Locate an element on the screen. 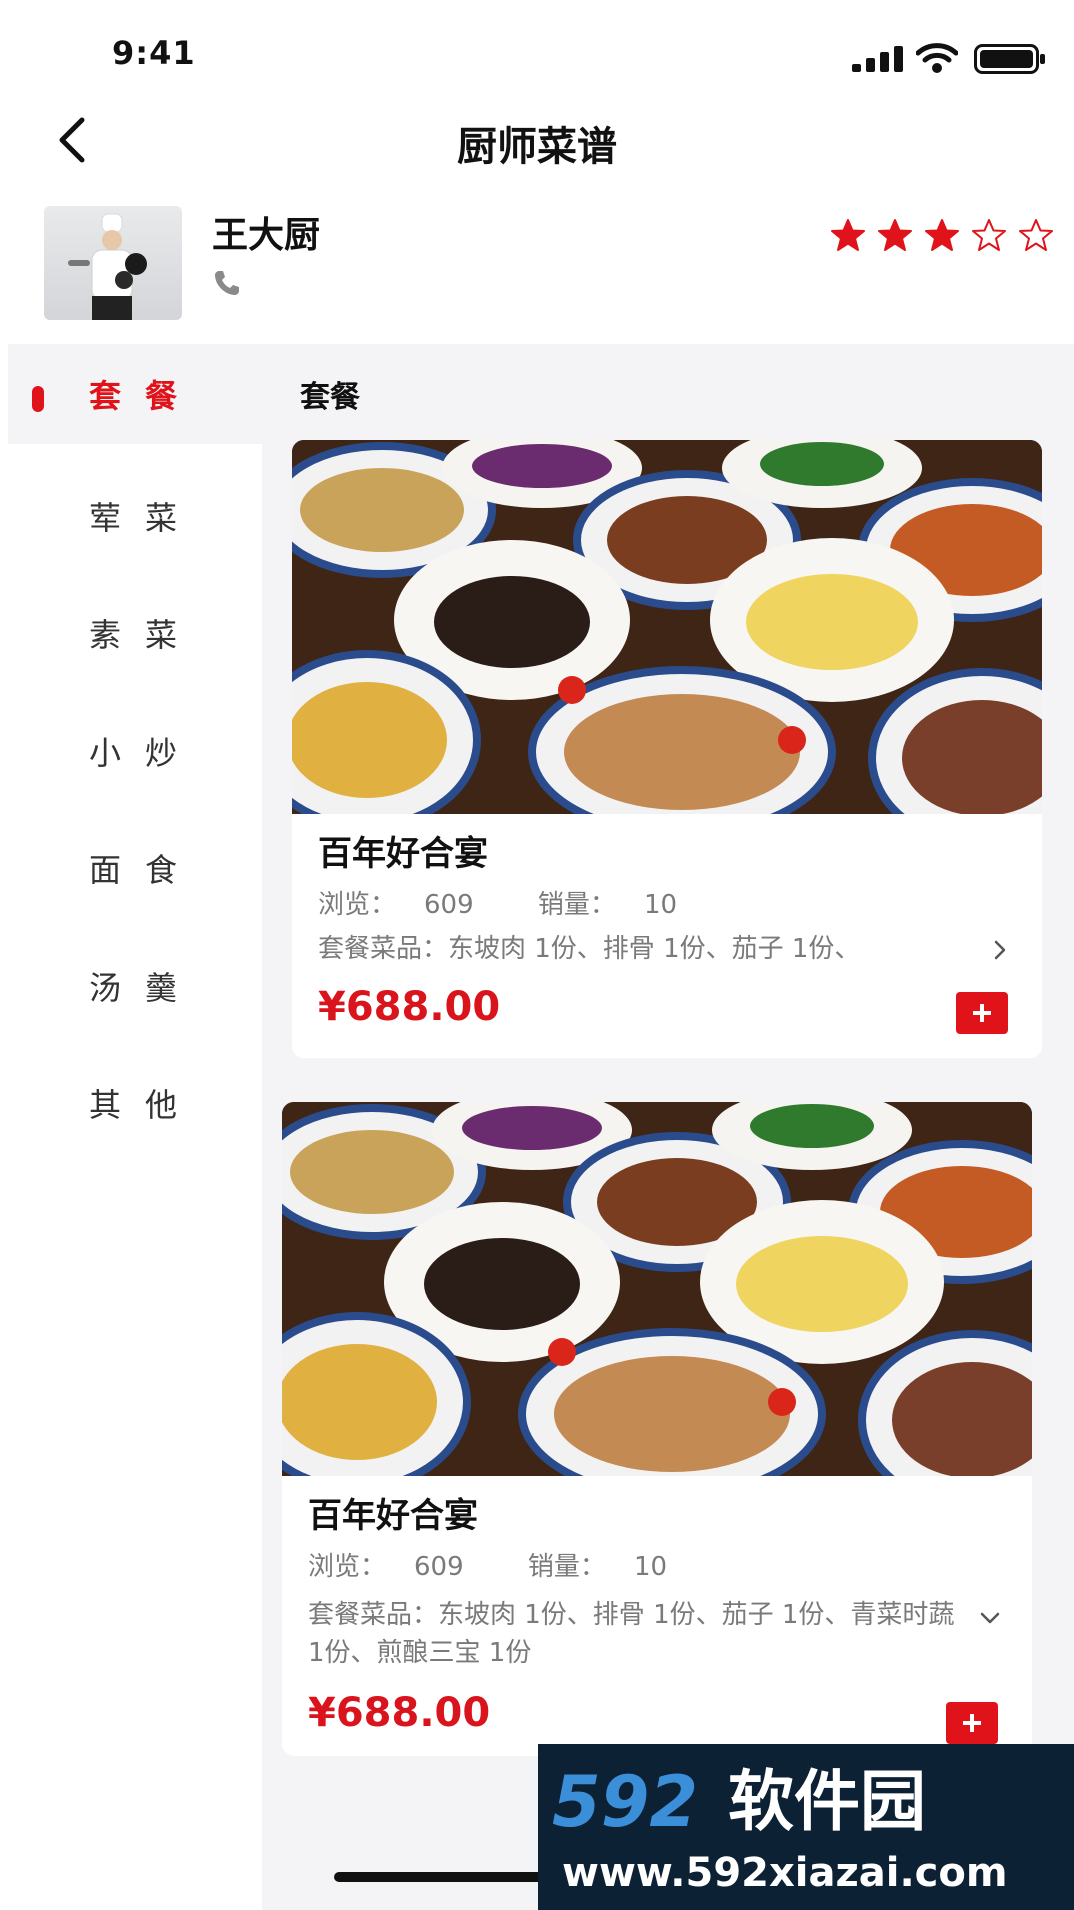 The width and height of the screenshot is (1074, 1910). chevron-right-icon is located at coordinates (1000, 950).